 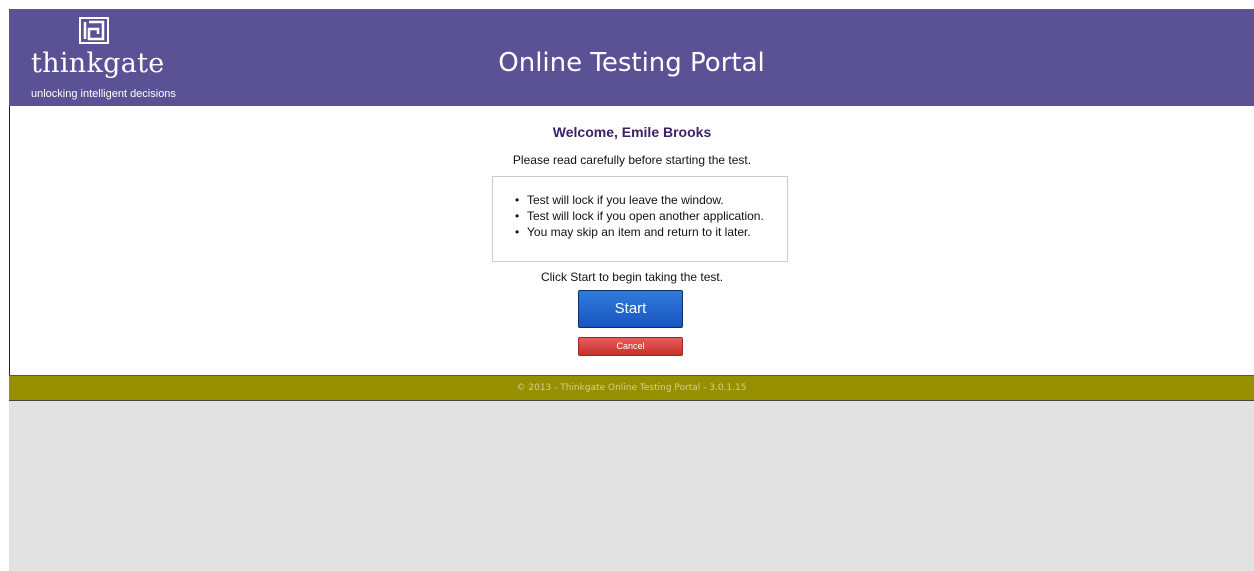 I want to click on welcome-heading: Welcome, Emile Brooks, so click(x=632, y=132).